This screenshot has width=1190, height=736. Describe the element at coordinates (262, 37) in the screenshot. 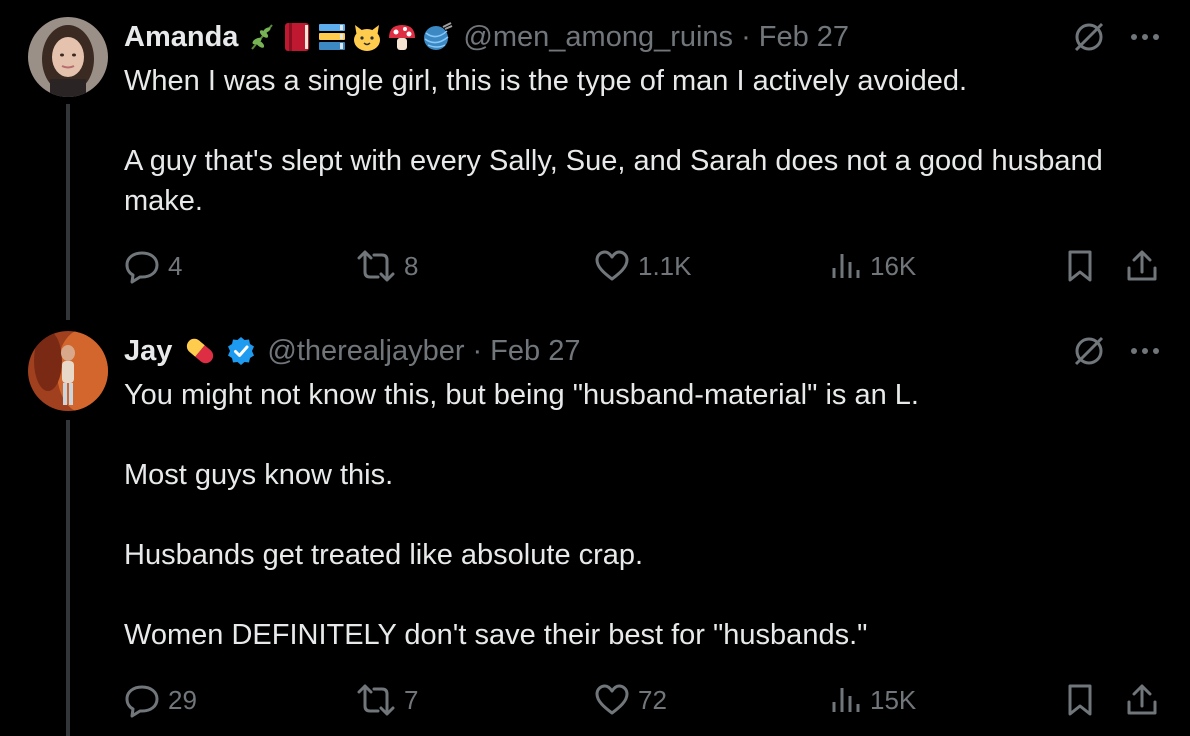

I see `herb-icon` at that location.